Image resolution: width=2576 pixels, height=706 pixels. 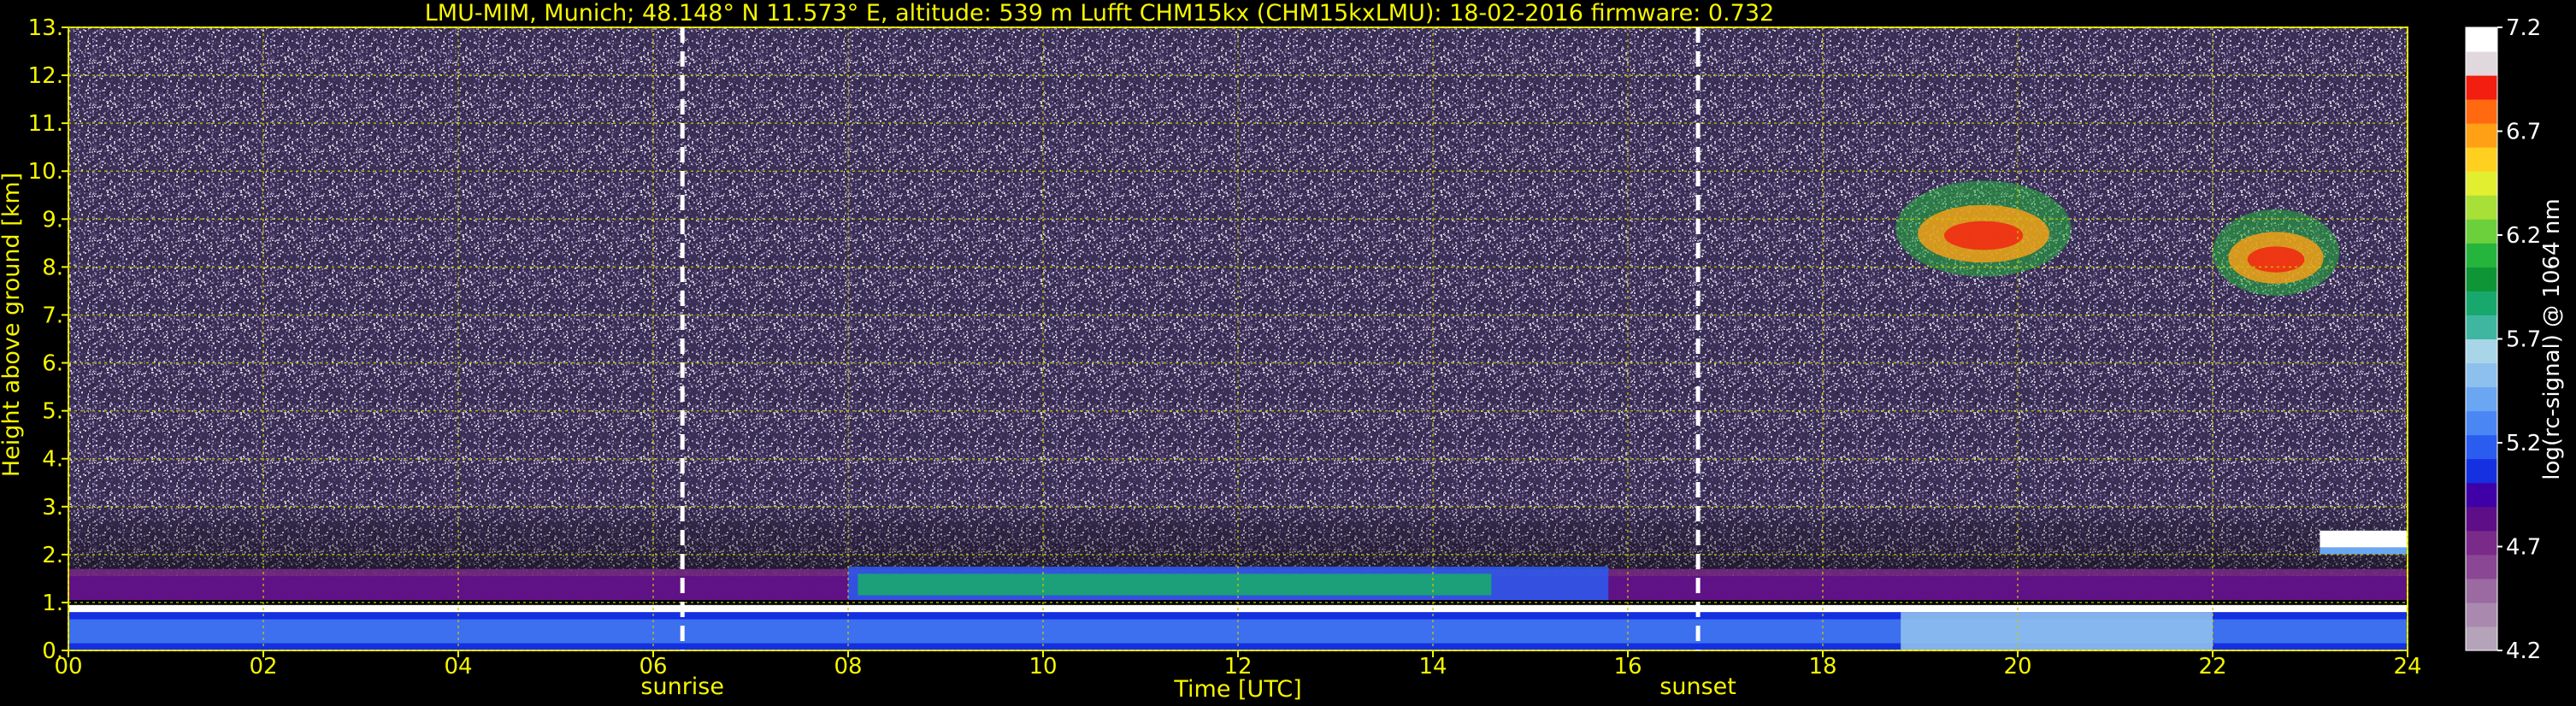 I want to click on x-tick-label: 02, so click(x=263, y=667).